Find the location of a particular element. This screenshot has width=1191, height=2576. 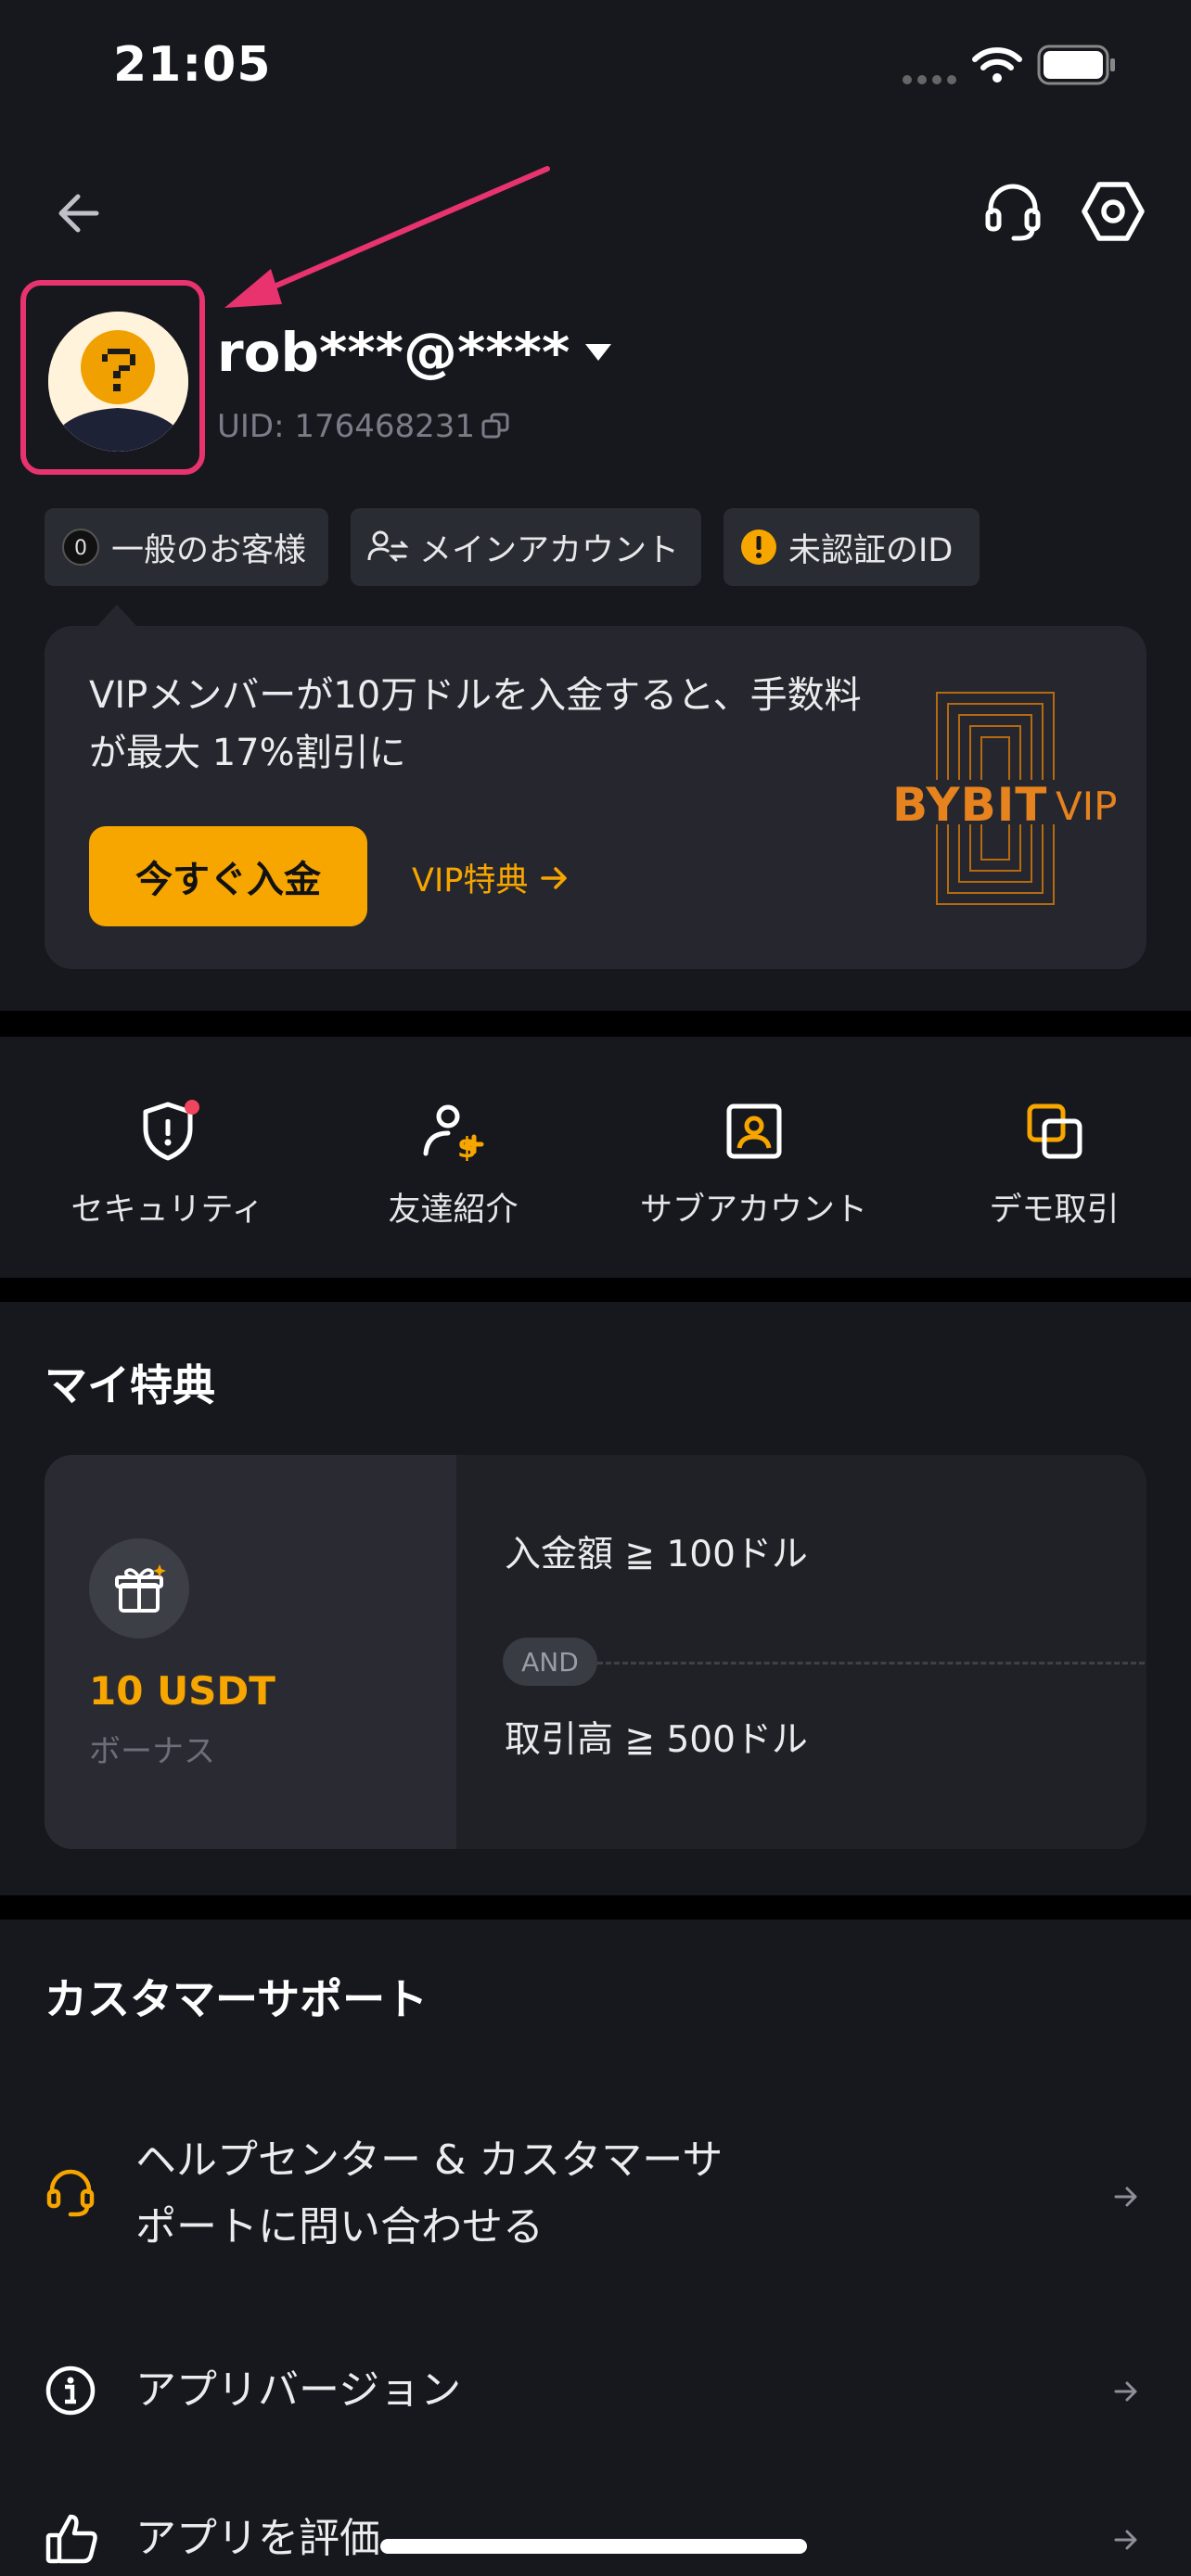

vip-logo-text: VIP is located at coordinates (1087, 806).